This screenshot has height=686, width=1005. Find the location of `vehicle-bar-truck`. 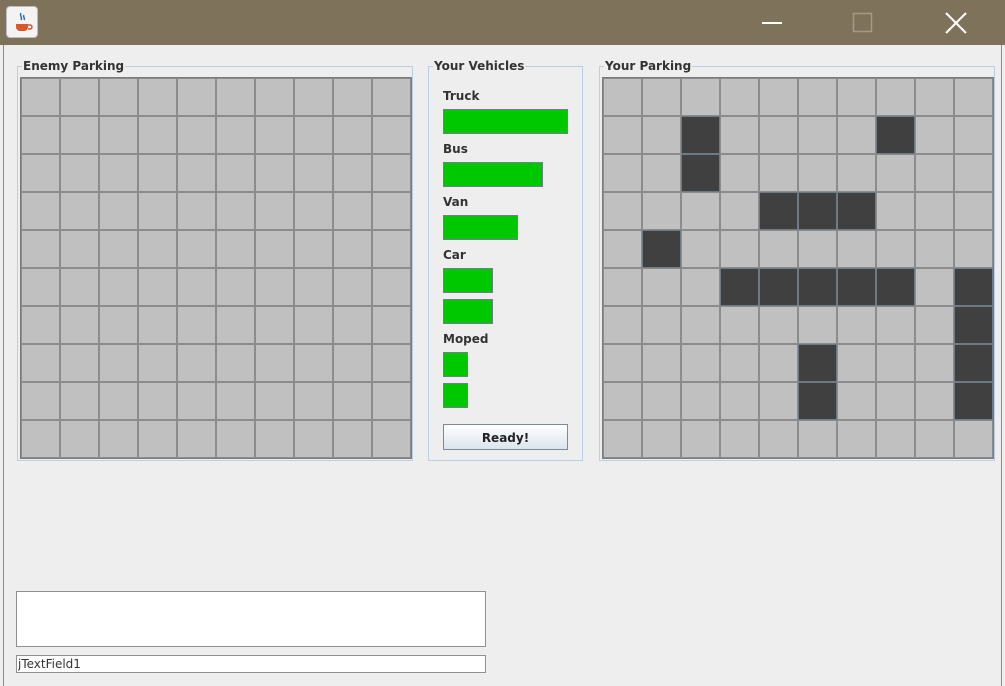

vehicle-bar-truck is located at coordinates (505, 121).